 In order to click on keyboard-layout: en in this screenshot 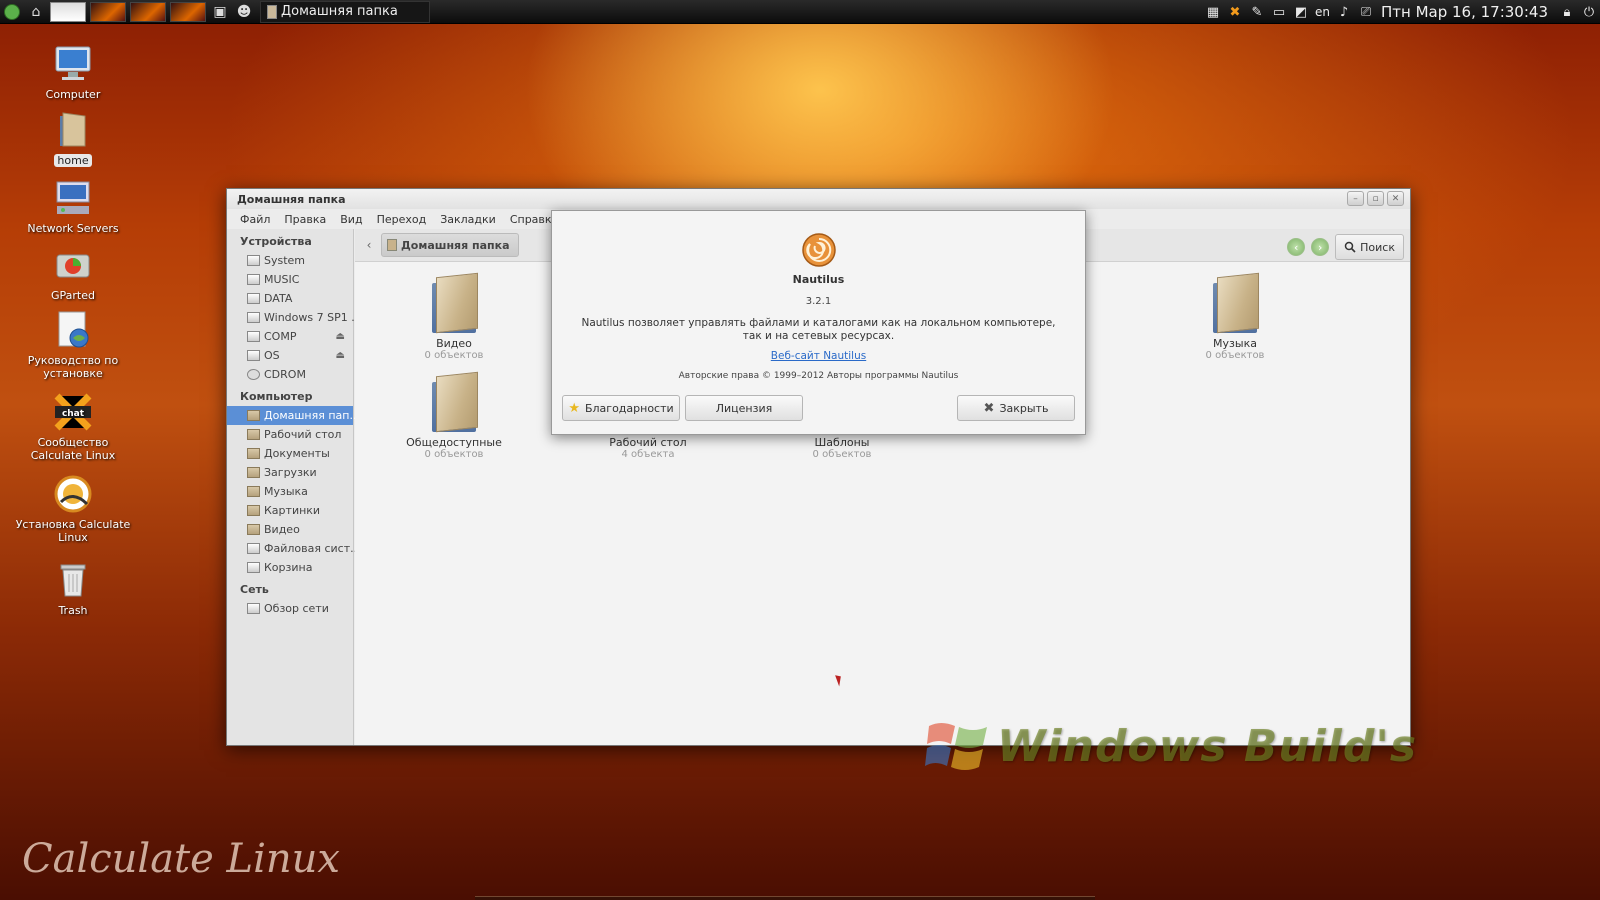, I will do `click(1322, 12)`.